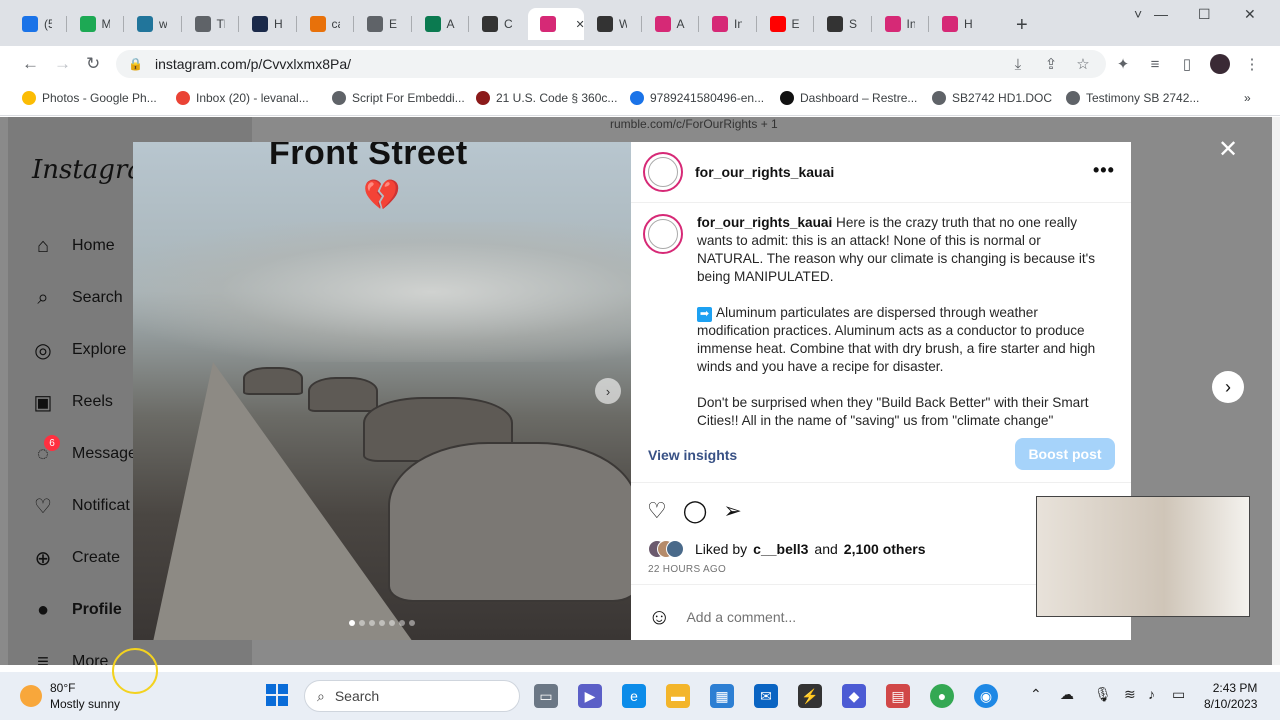 The height and width of the screenshot is (720, 1280). I want to click on comment-icon: ◯, so click(695, 511).